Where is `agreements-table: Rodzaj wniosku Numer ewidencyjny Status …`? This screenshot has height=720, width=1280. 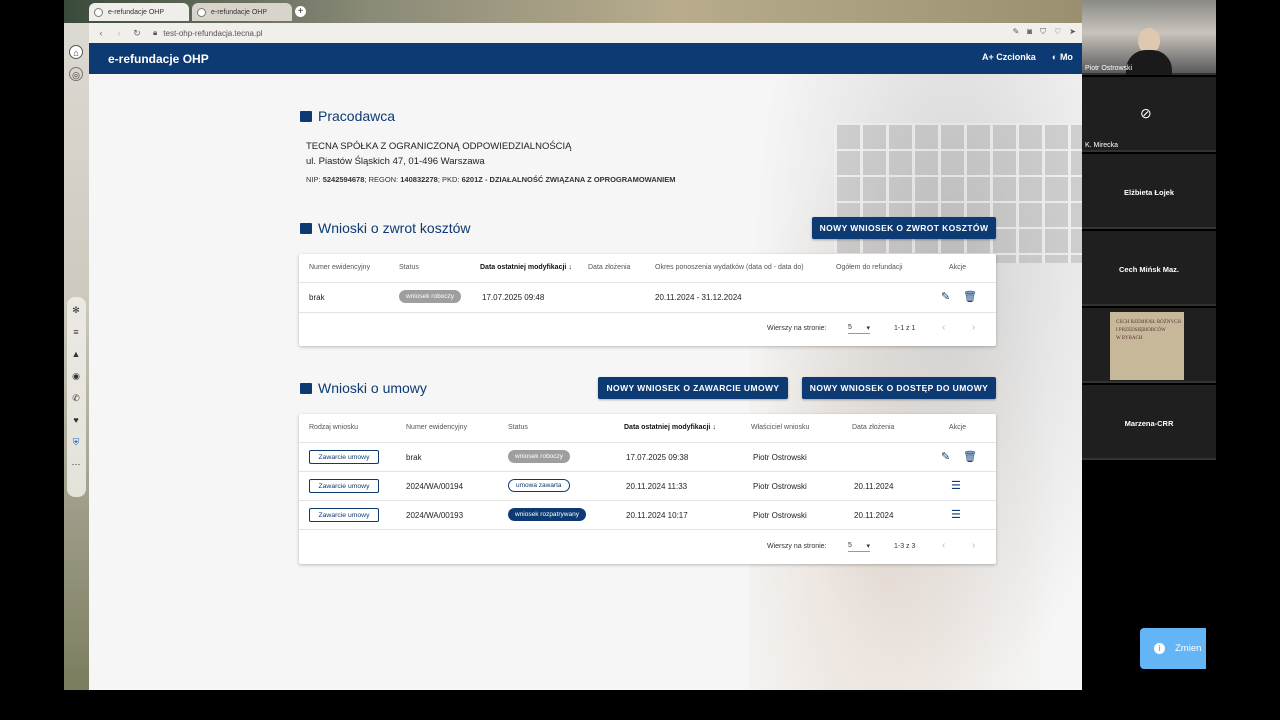 agreements-table: Rodzaj wniosku Numer ewidencyjny Status … is located at coordinates (647, 489).